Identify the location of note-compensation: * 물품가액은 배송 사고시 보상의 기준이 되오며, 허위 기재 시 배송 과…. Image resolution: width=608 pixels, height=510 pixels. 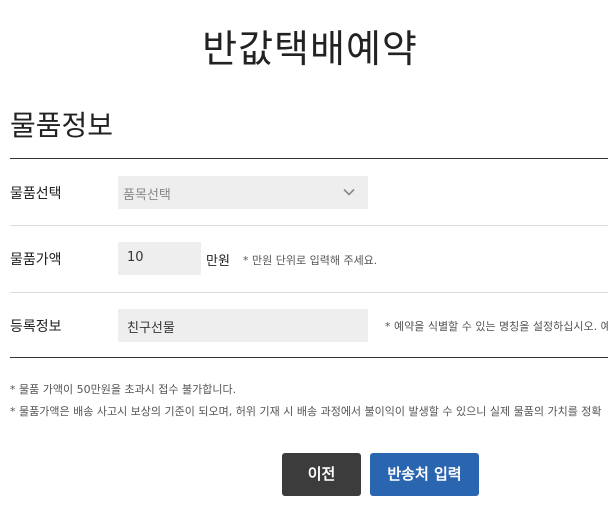
(306, 411).